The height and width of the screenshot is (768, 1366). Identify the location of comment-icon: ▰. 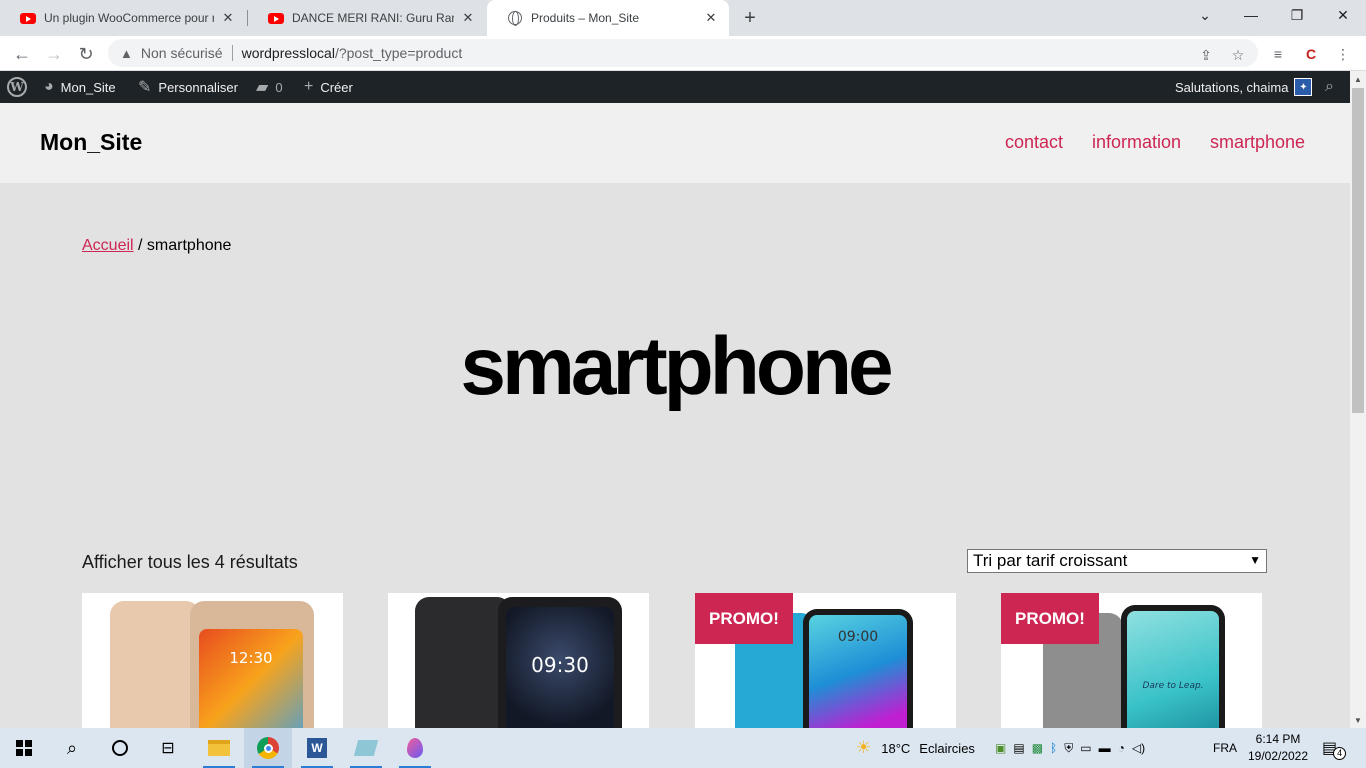
(262, 87).